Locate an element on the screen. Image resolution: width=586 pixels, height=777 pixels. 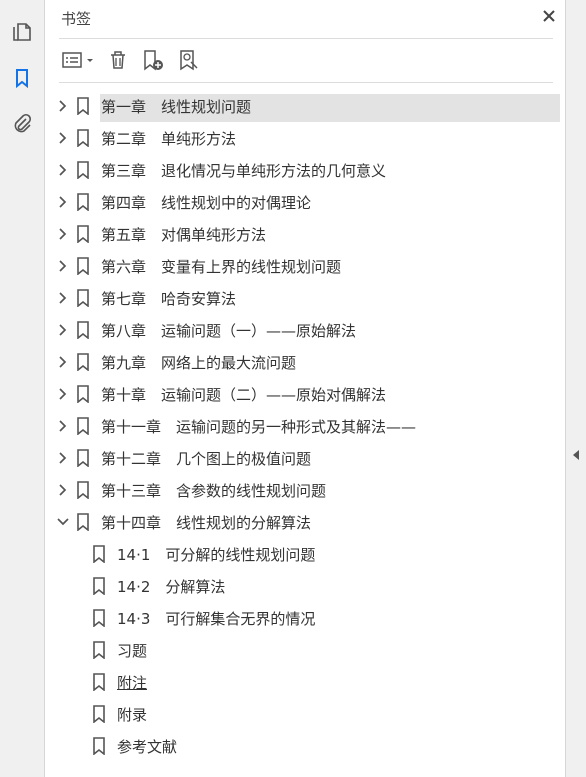
delete-bookmark-button is located at coordinates (118, 62).